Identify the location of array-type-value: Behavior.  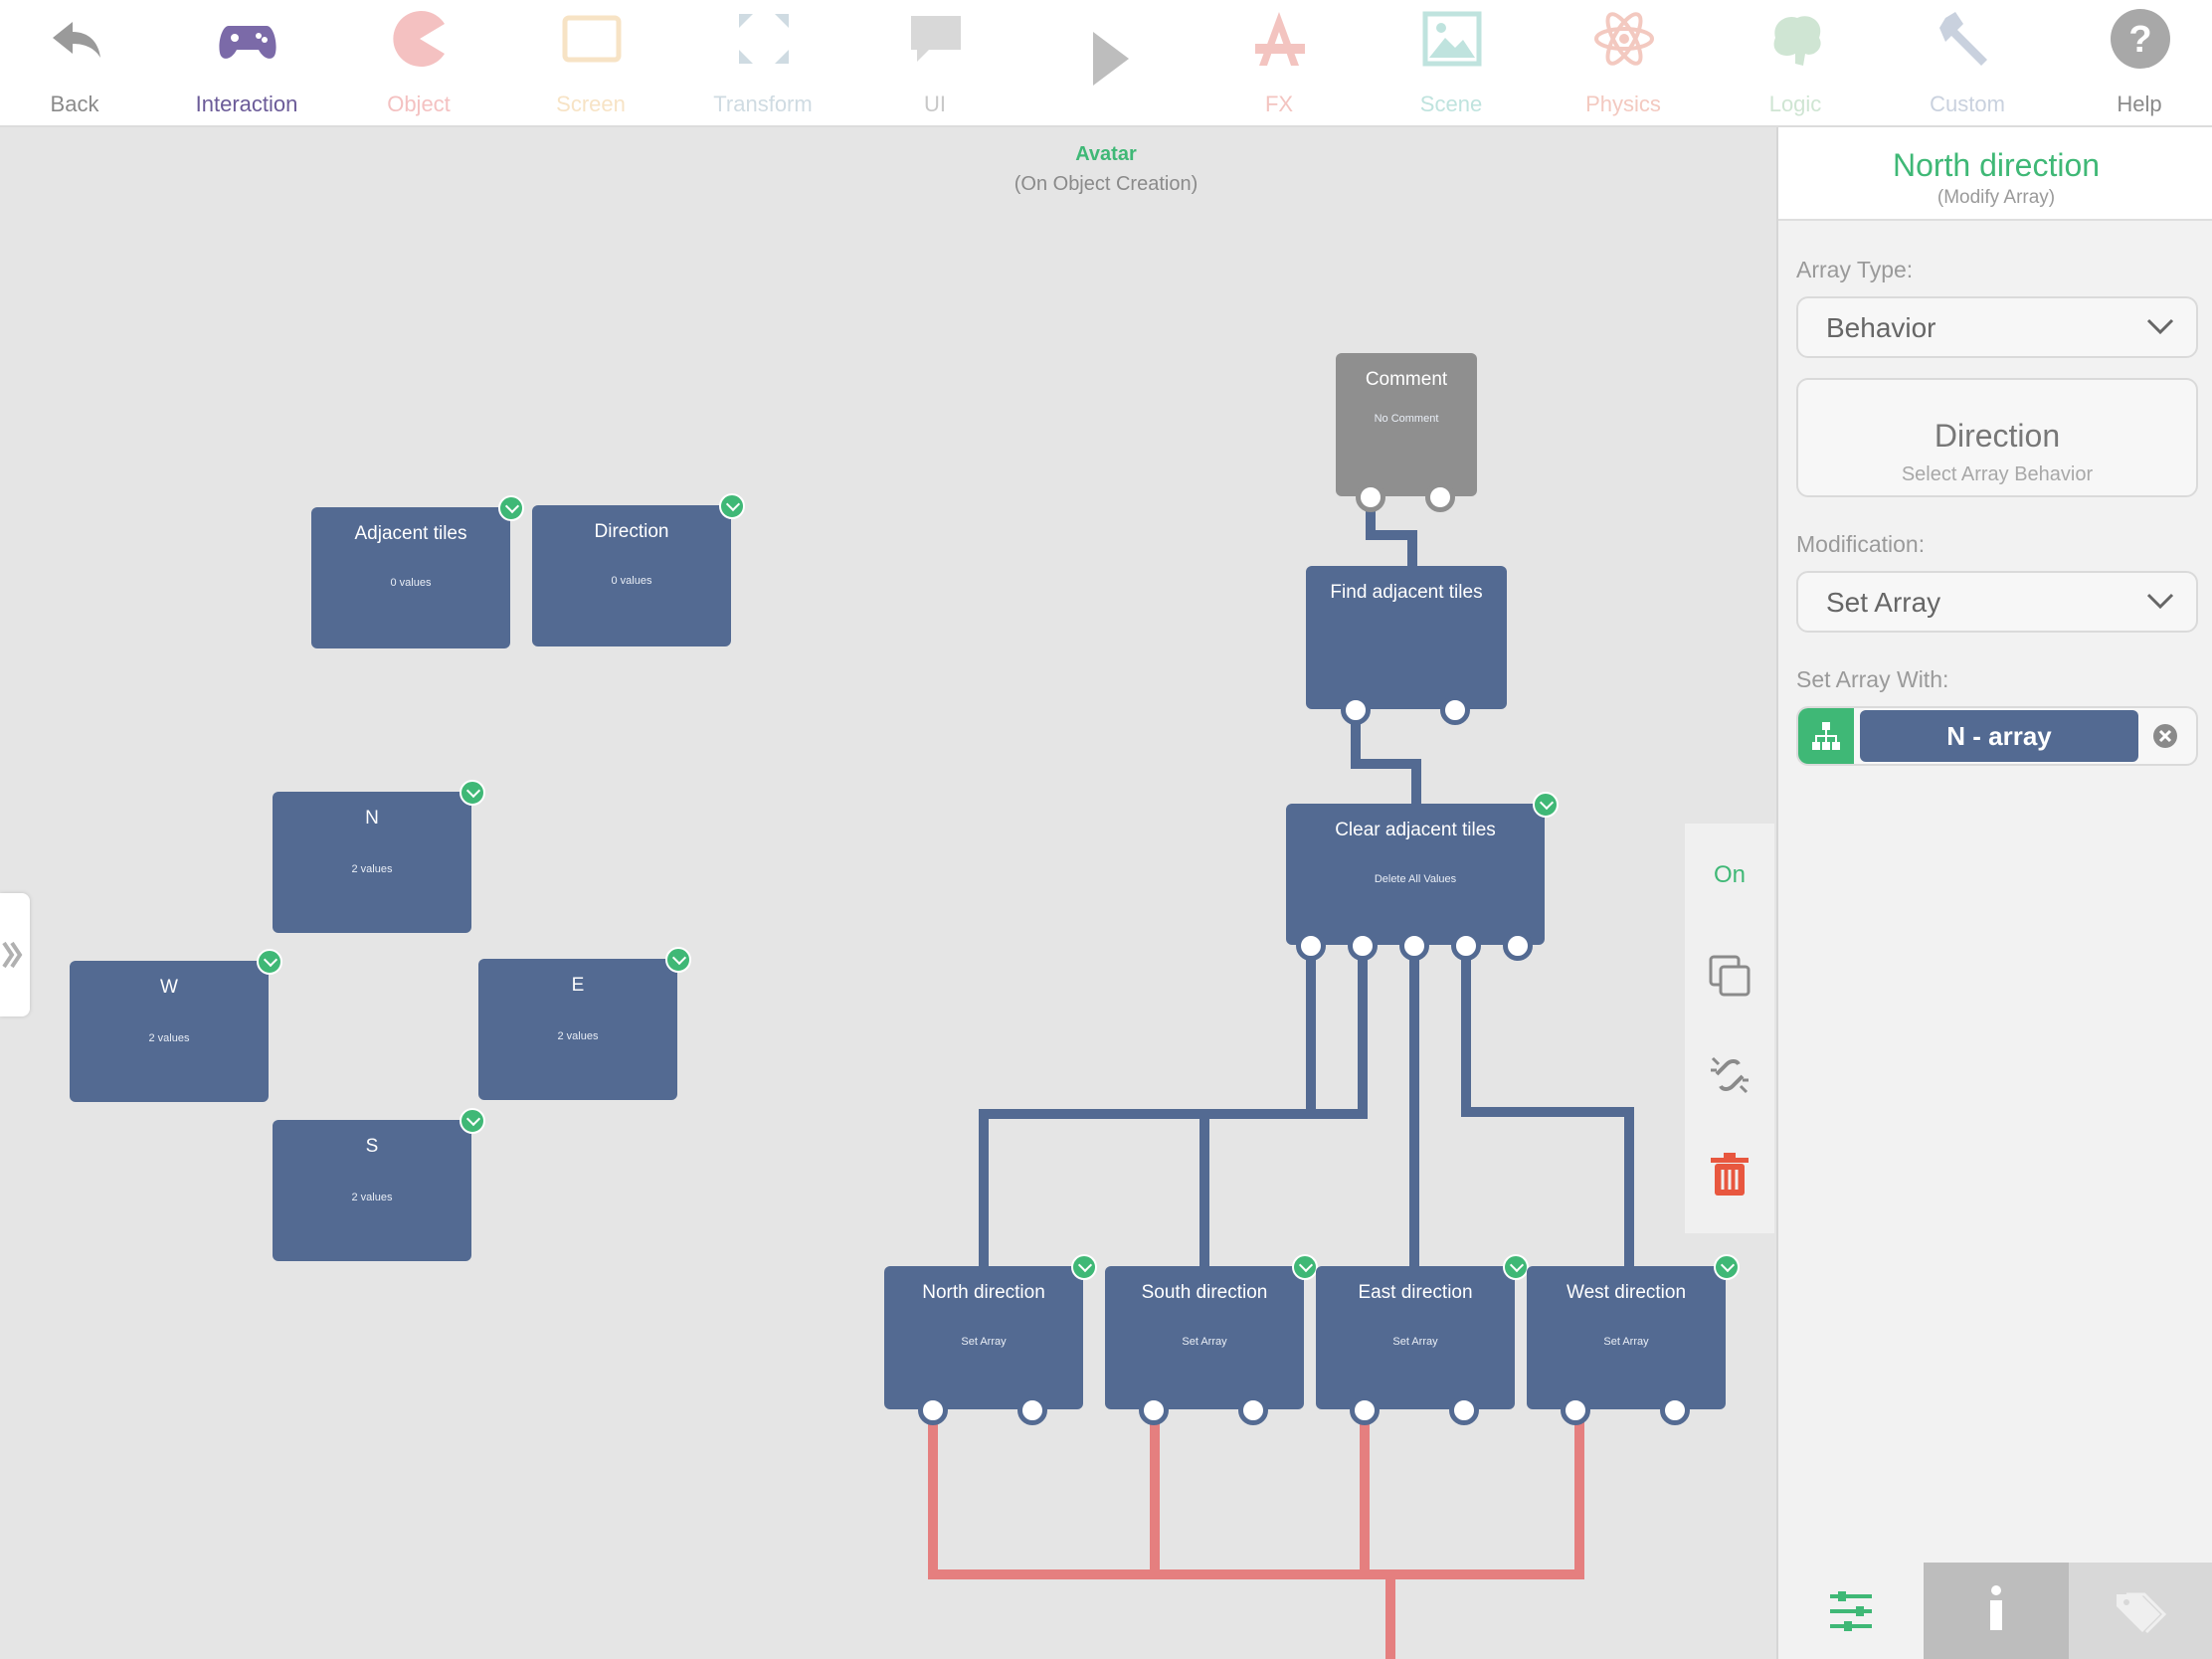
(1881, 327).